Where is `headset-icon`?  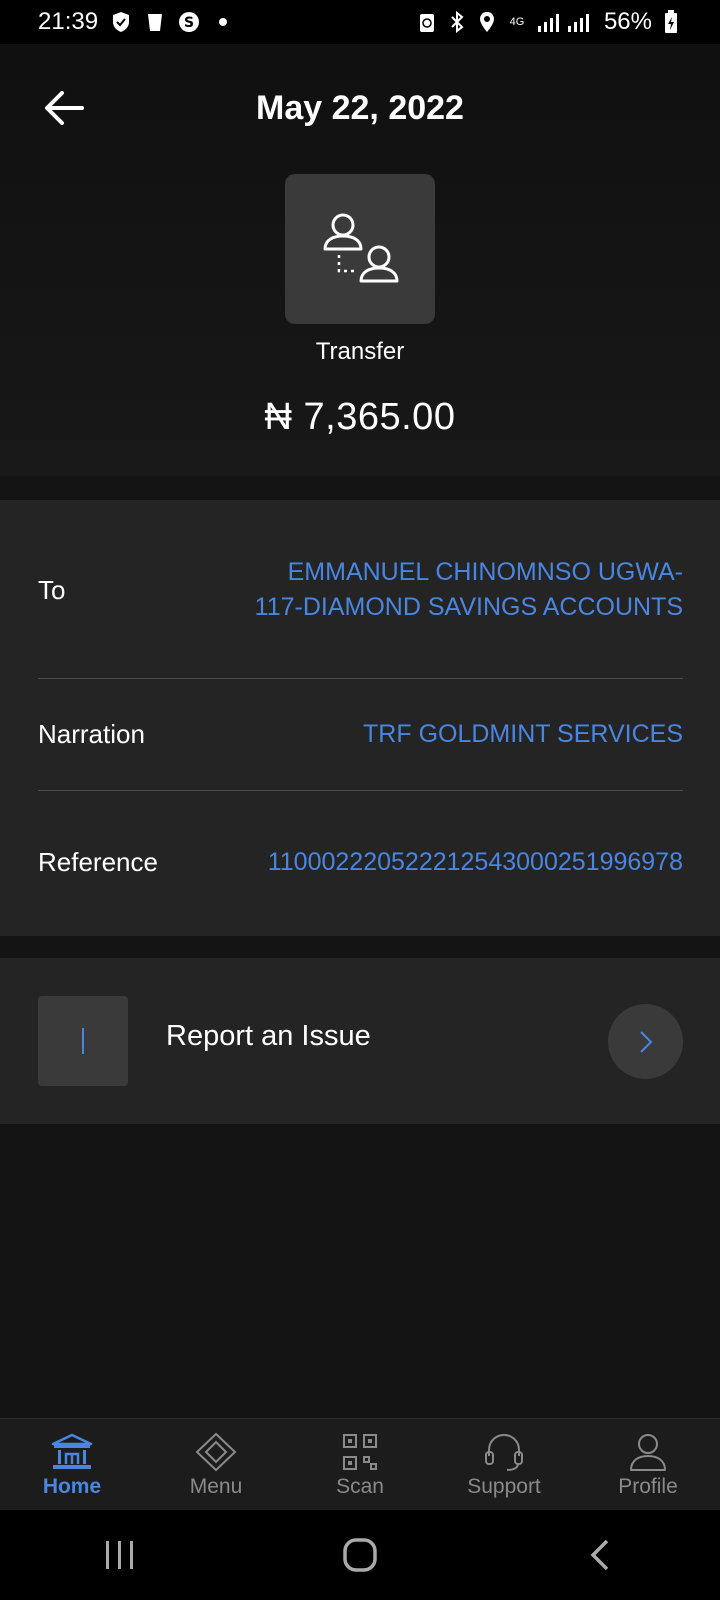
headset-icon is located at coordinates (504, 1452).